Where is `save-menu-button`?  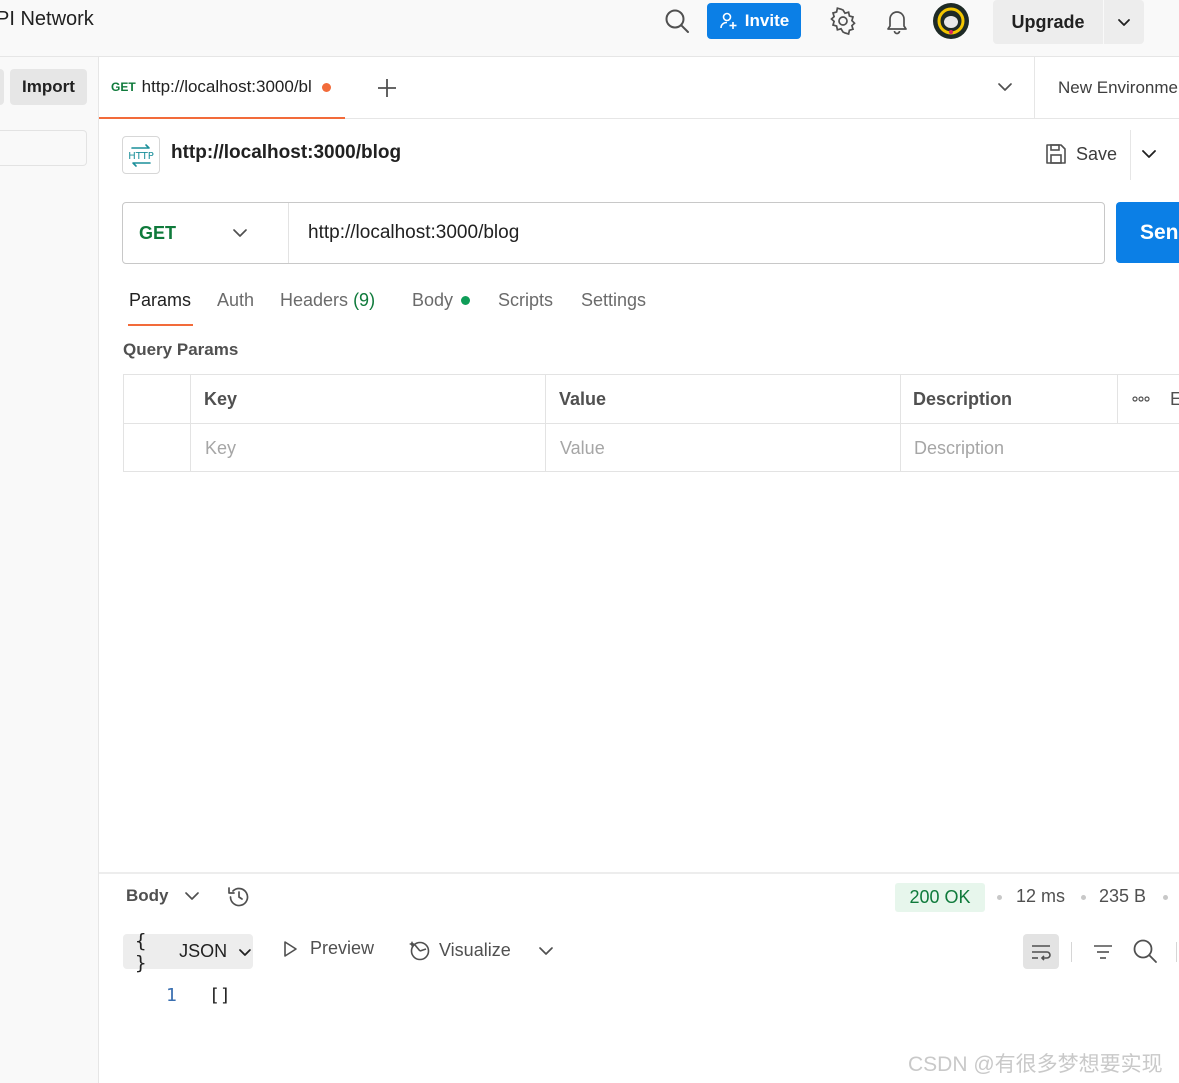 save-menu-button is located at coordinates (1149, 154).